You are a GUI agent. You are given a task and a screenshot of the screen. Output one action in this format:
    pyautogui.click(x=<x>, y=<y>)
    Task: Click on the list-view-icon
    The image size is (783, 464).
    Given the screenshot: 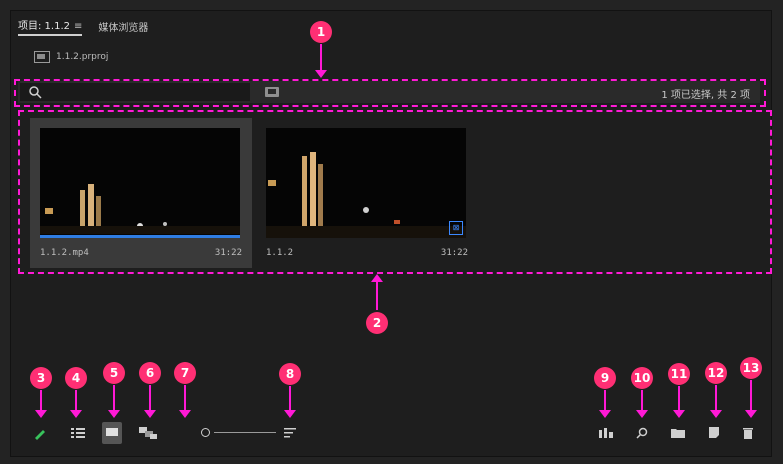 What is the action you would take?
    pyautogui.click(x=78, y=433)
    